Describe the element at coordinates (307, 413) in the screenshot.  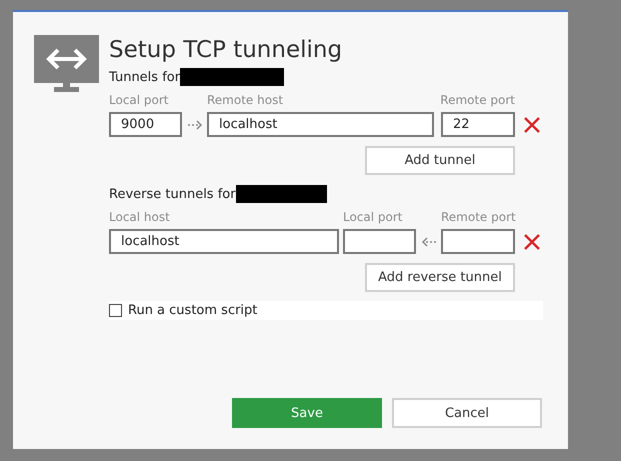
I see `save-button: Save` at that location.